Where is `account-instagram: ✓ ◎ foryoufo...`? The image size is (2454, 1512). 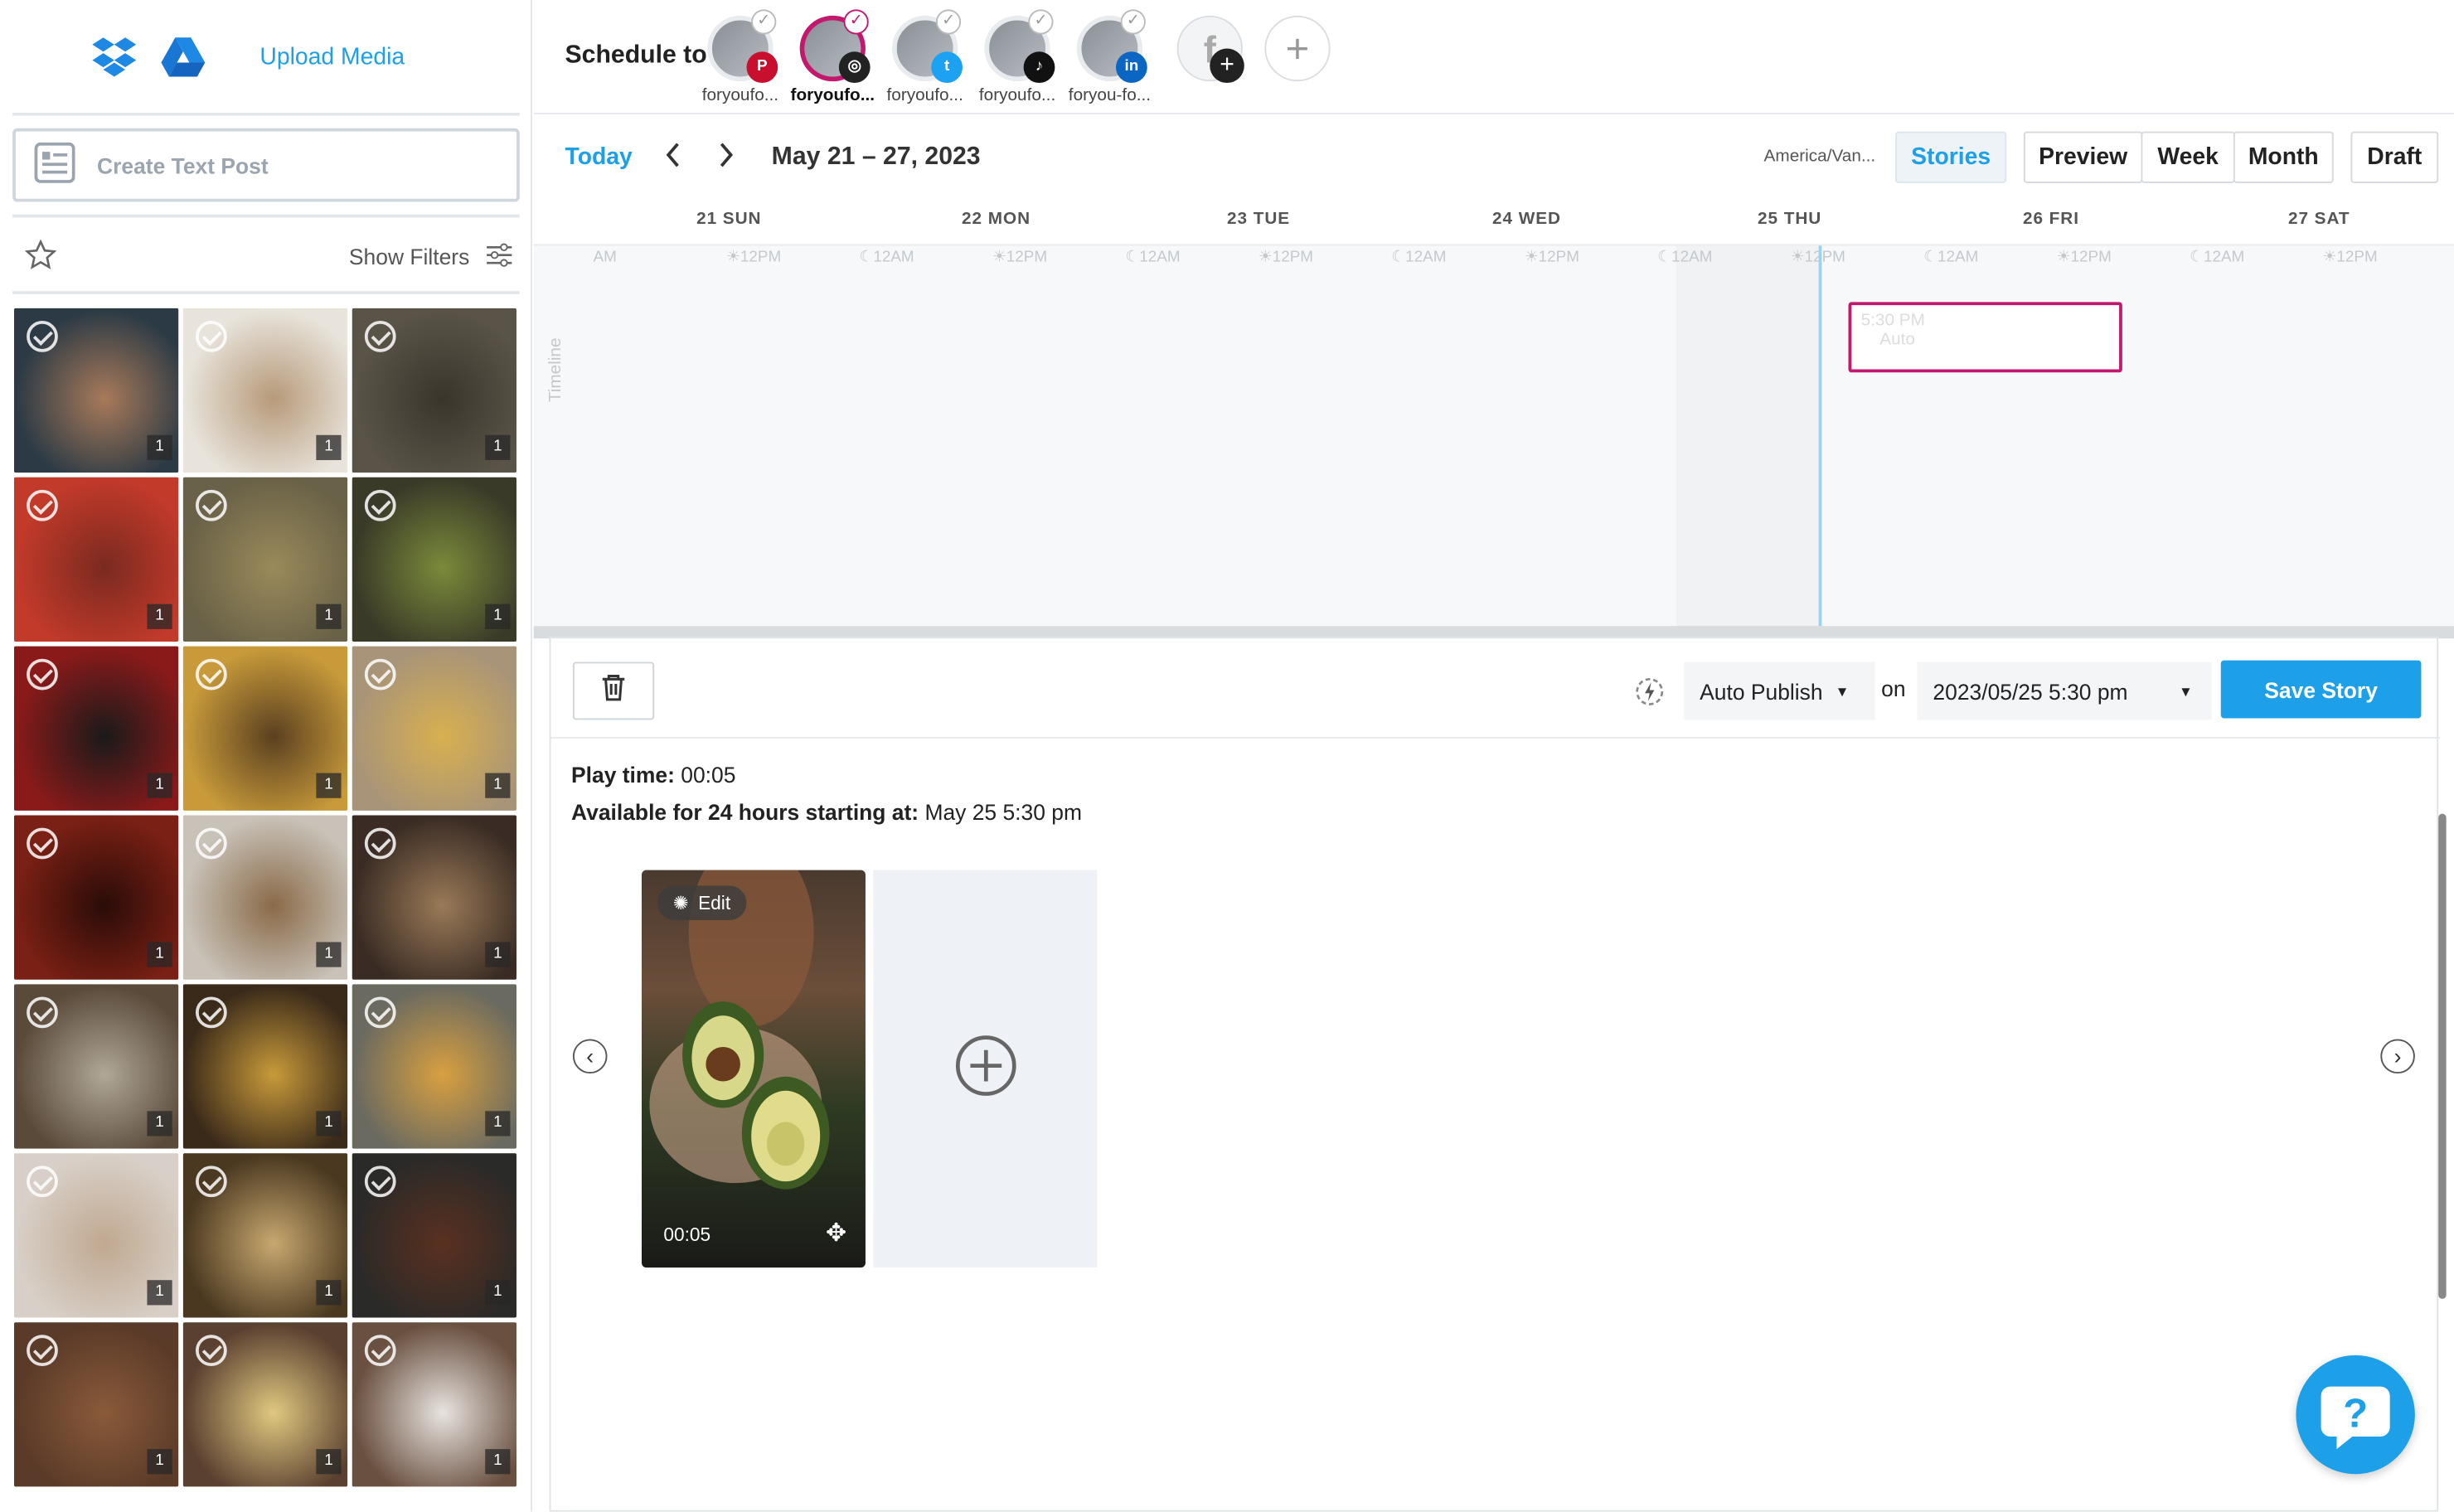 account-instagram: ✓ ◎ foryoufo... is located at coordinates (833, 57).